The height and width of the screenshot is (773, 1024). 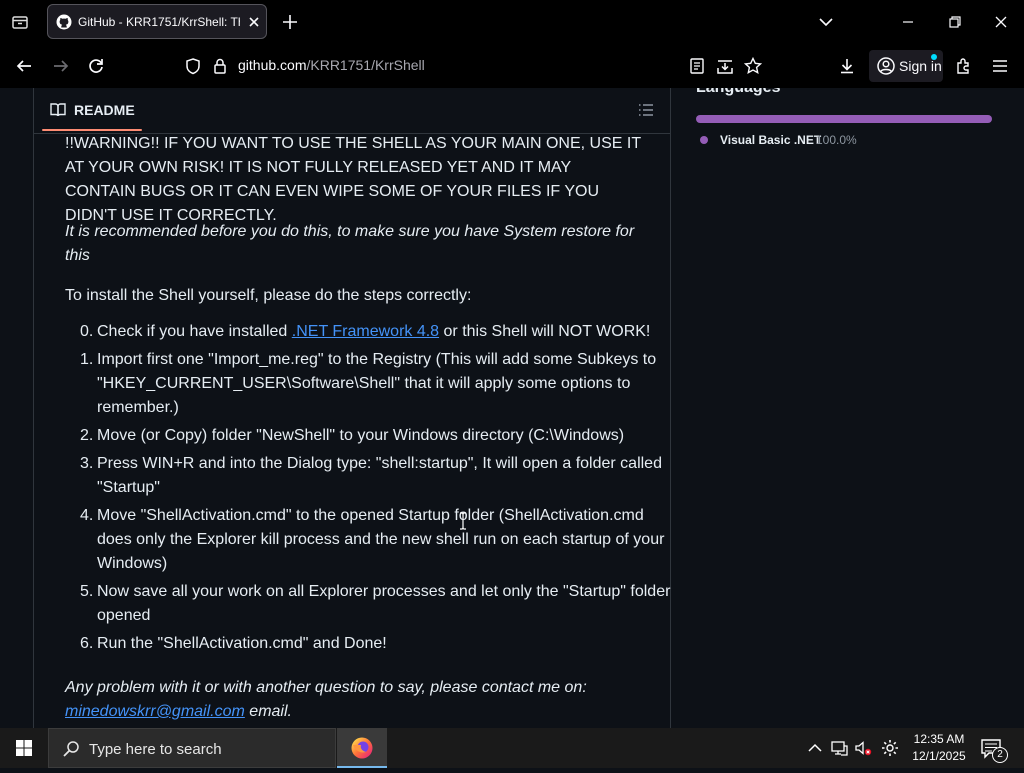 I want to click on dotnet-framework-link: .NET Framework 4.8, so click(x=365, y=331).